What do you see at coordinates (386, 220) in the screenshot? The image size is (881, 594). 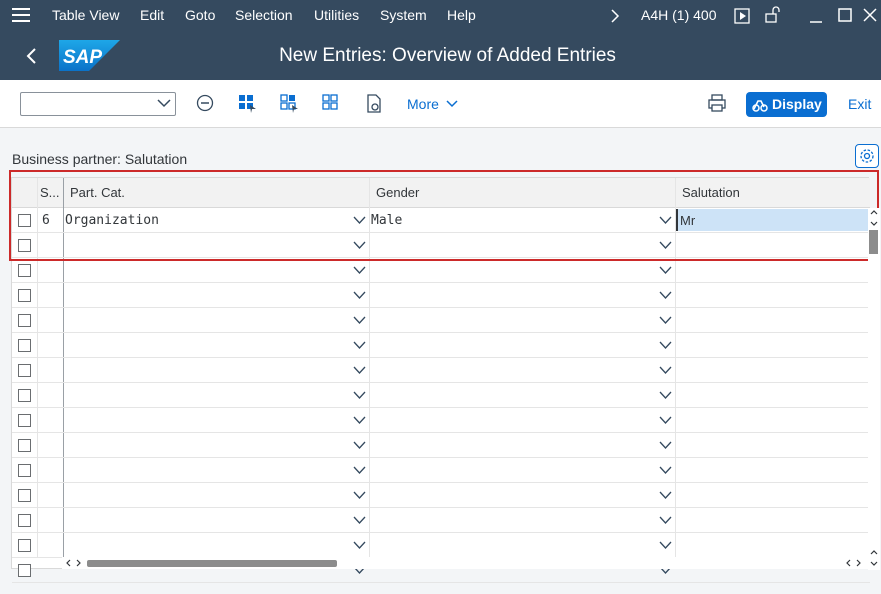 I see `cell-gender: Male` at bounding box center [386, 220].